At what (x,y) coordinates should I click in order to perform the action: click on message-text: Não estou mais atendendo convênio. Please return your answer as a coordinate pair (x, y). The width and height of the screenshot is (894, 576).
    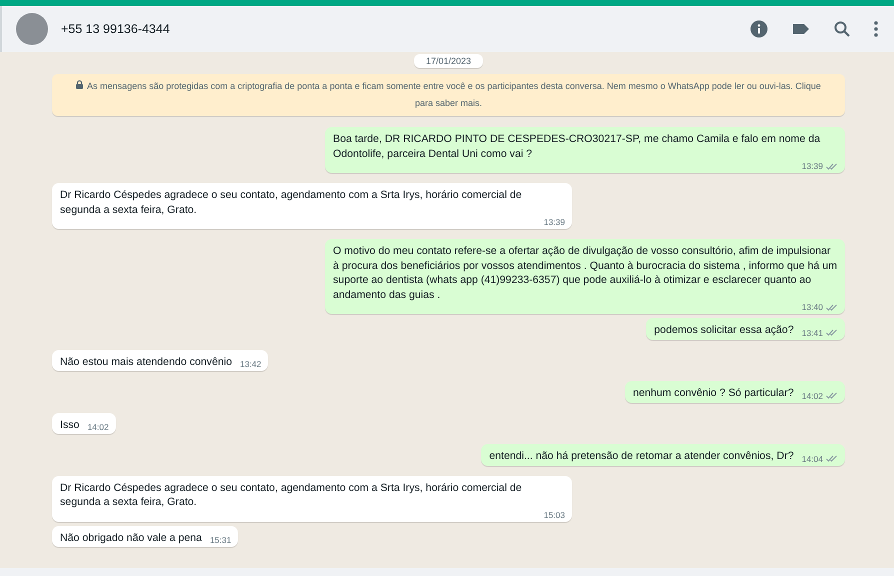
    Looking at the image, I should click on (146, 361).